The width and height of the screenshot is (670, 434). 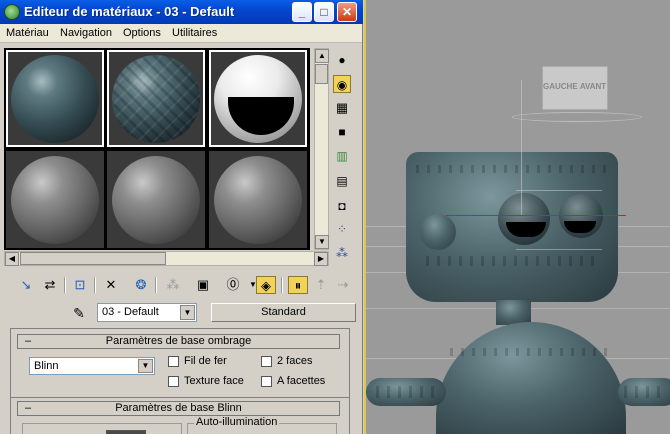 What do you see at coordinates (593, 86) in the screenshot?
I see `viewcube-front-face: AVANT` at bounding box center [593, 86].